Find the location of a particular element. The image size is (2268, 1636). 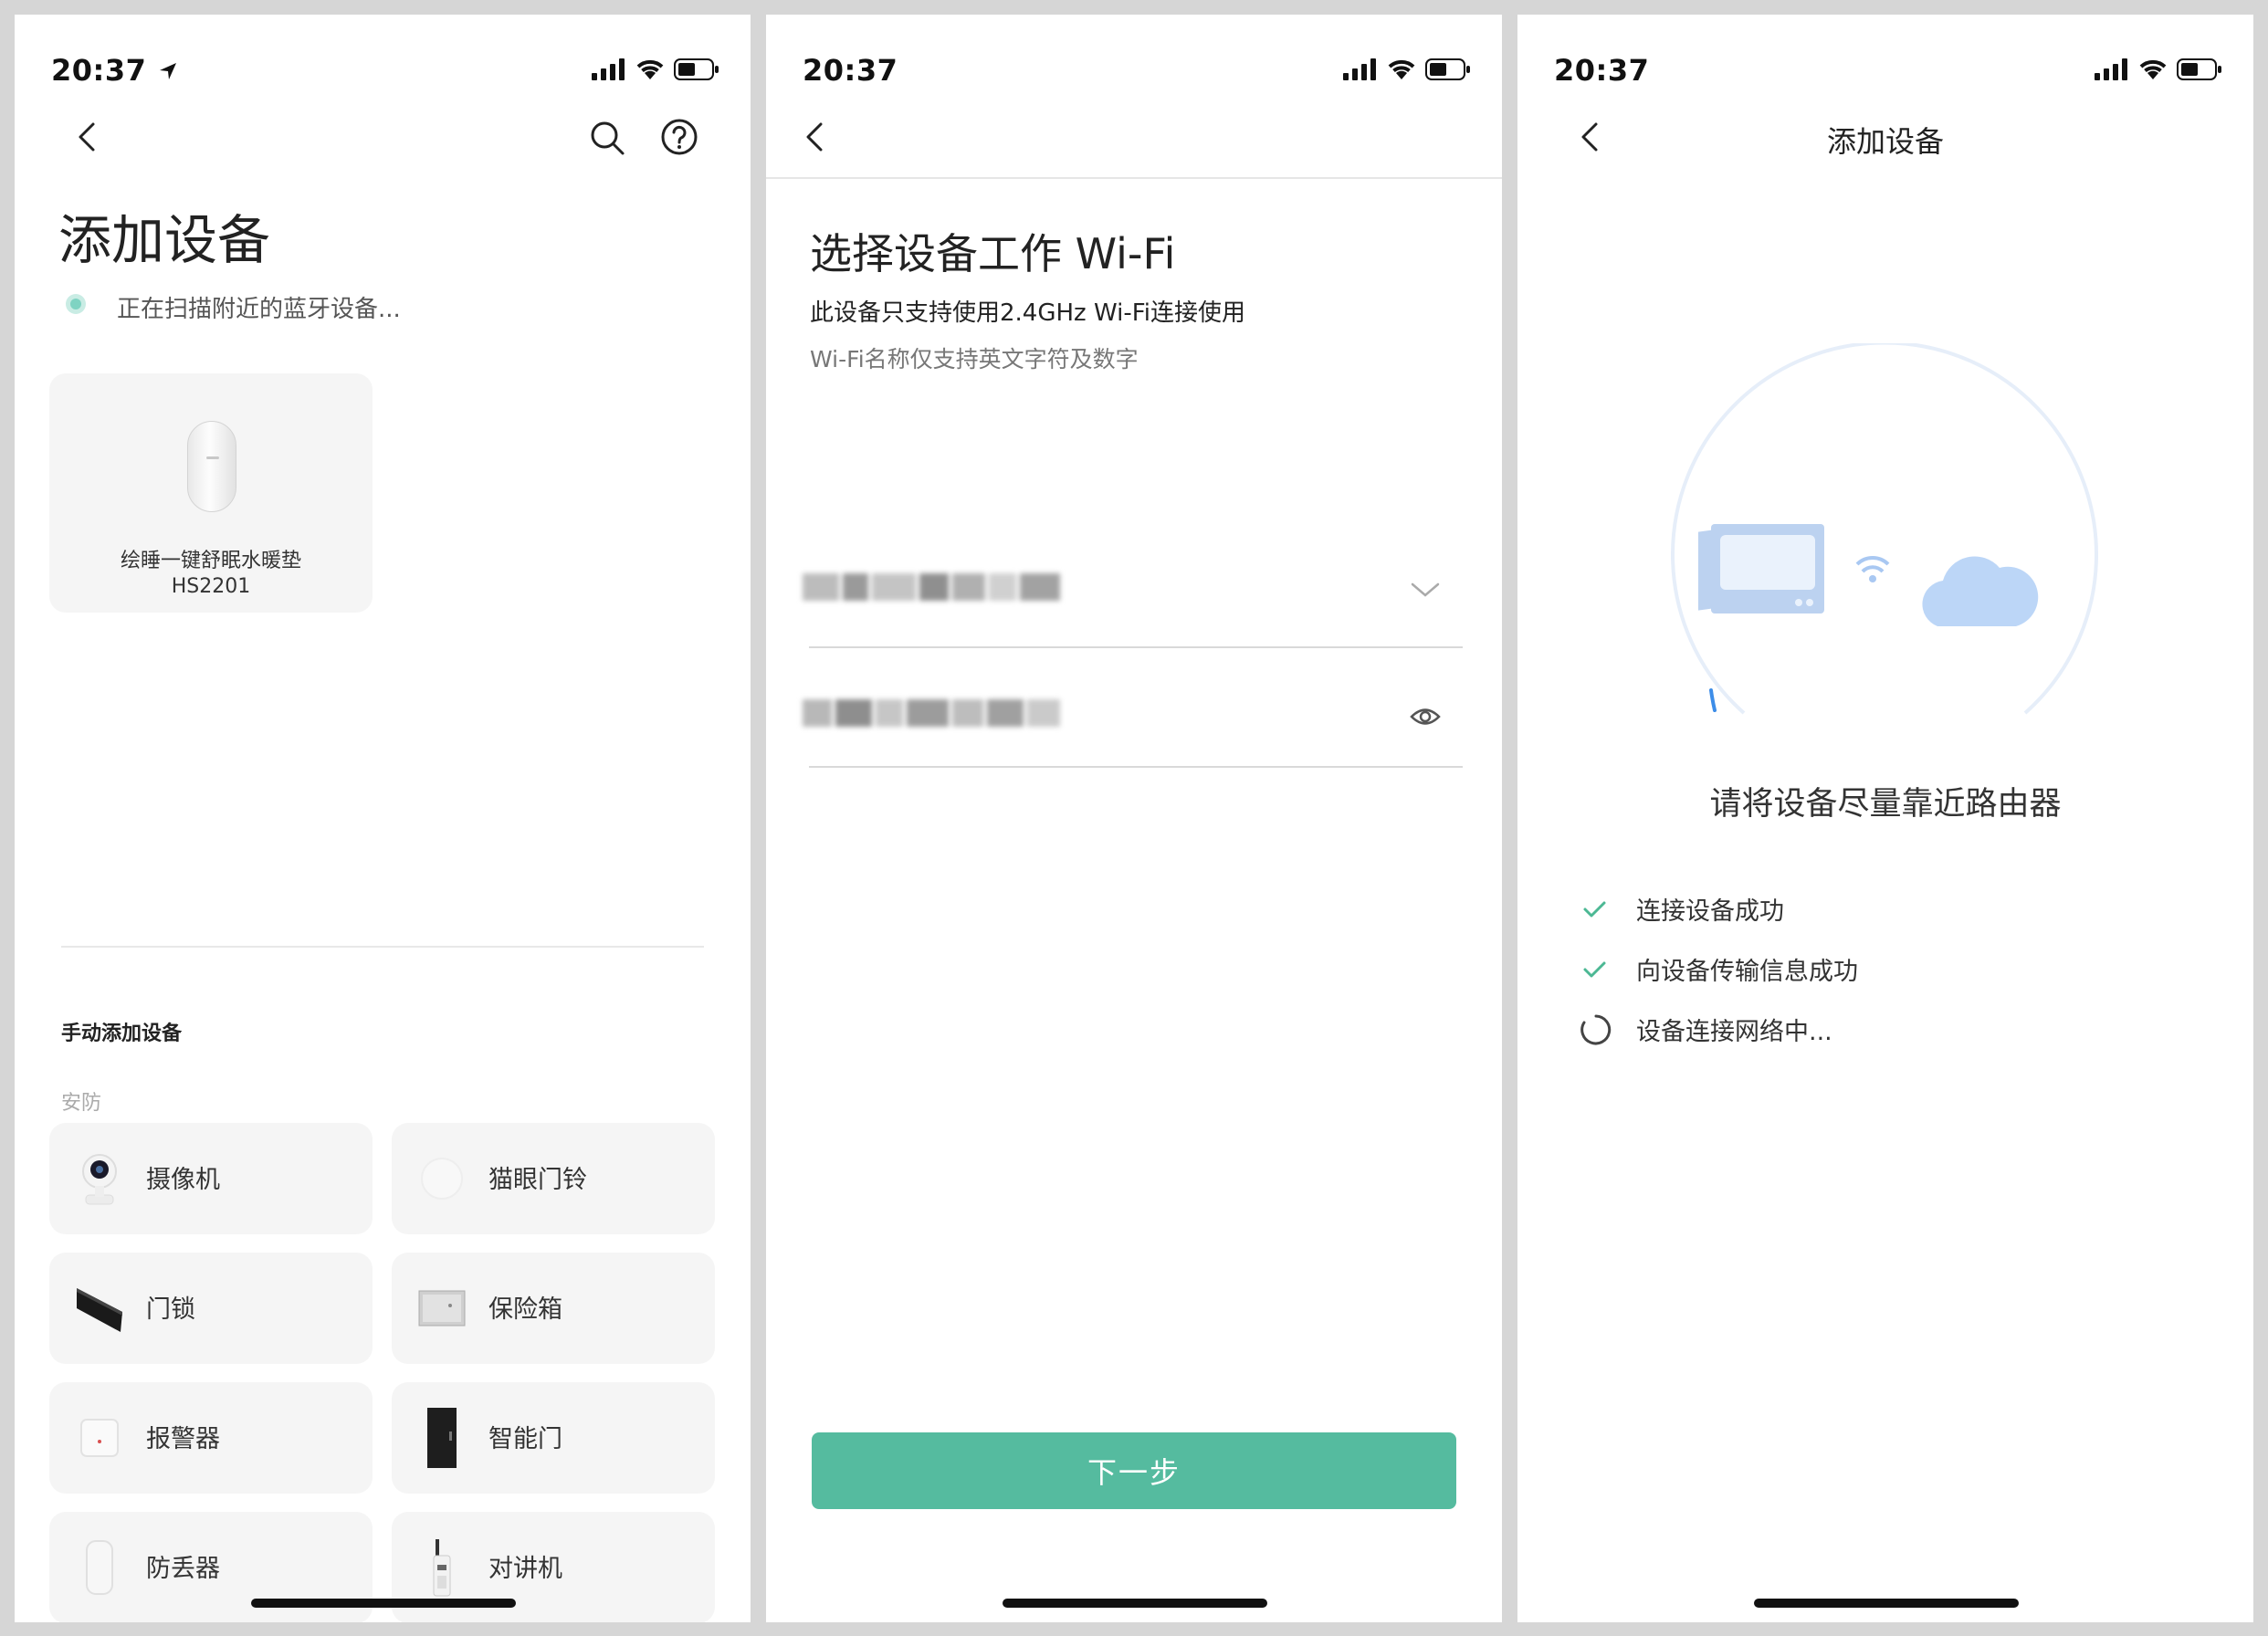

wifi-name-hint: Wi-Fi名称仅支持英文字符及数字 is located at coordinates (974, 359).